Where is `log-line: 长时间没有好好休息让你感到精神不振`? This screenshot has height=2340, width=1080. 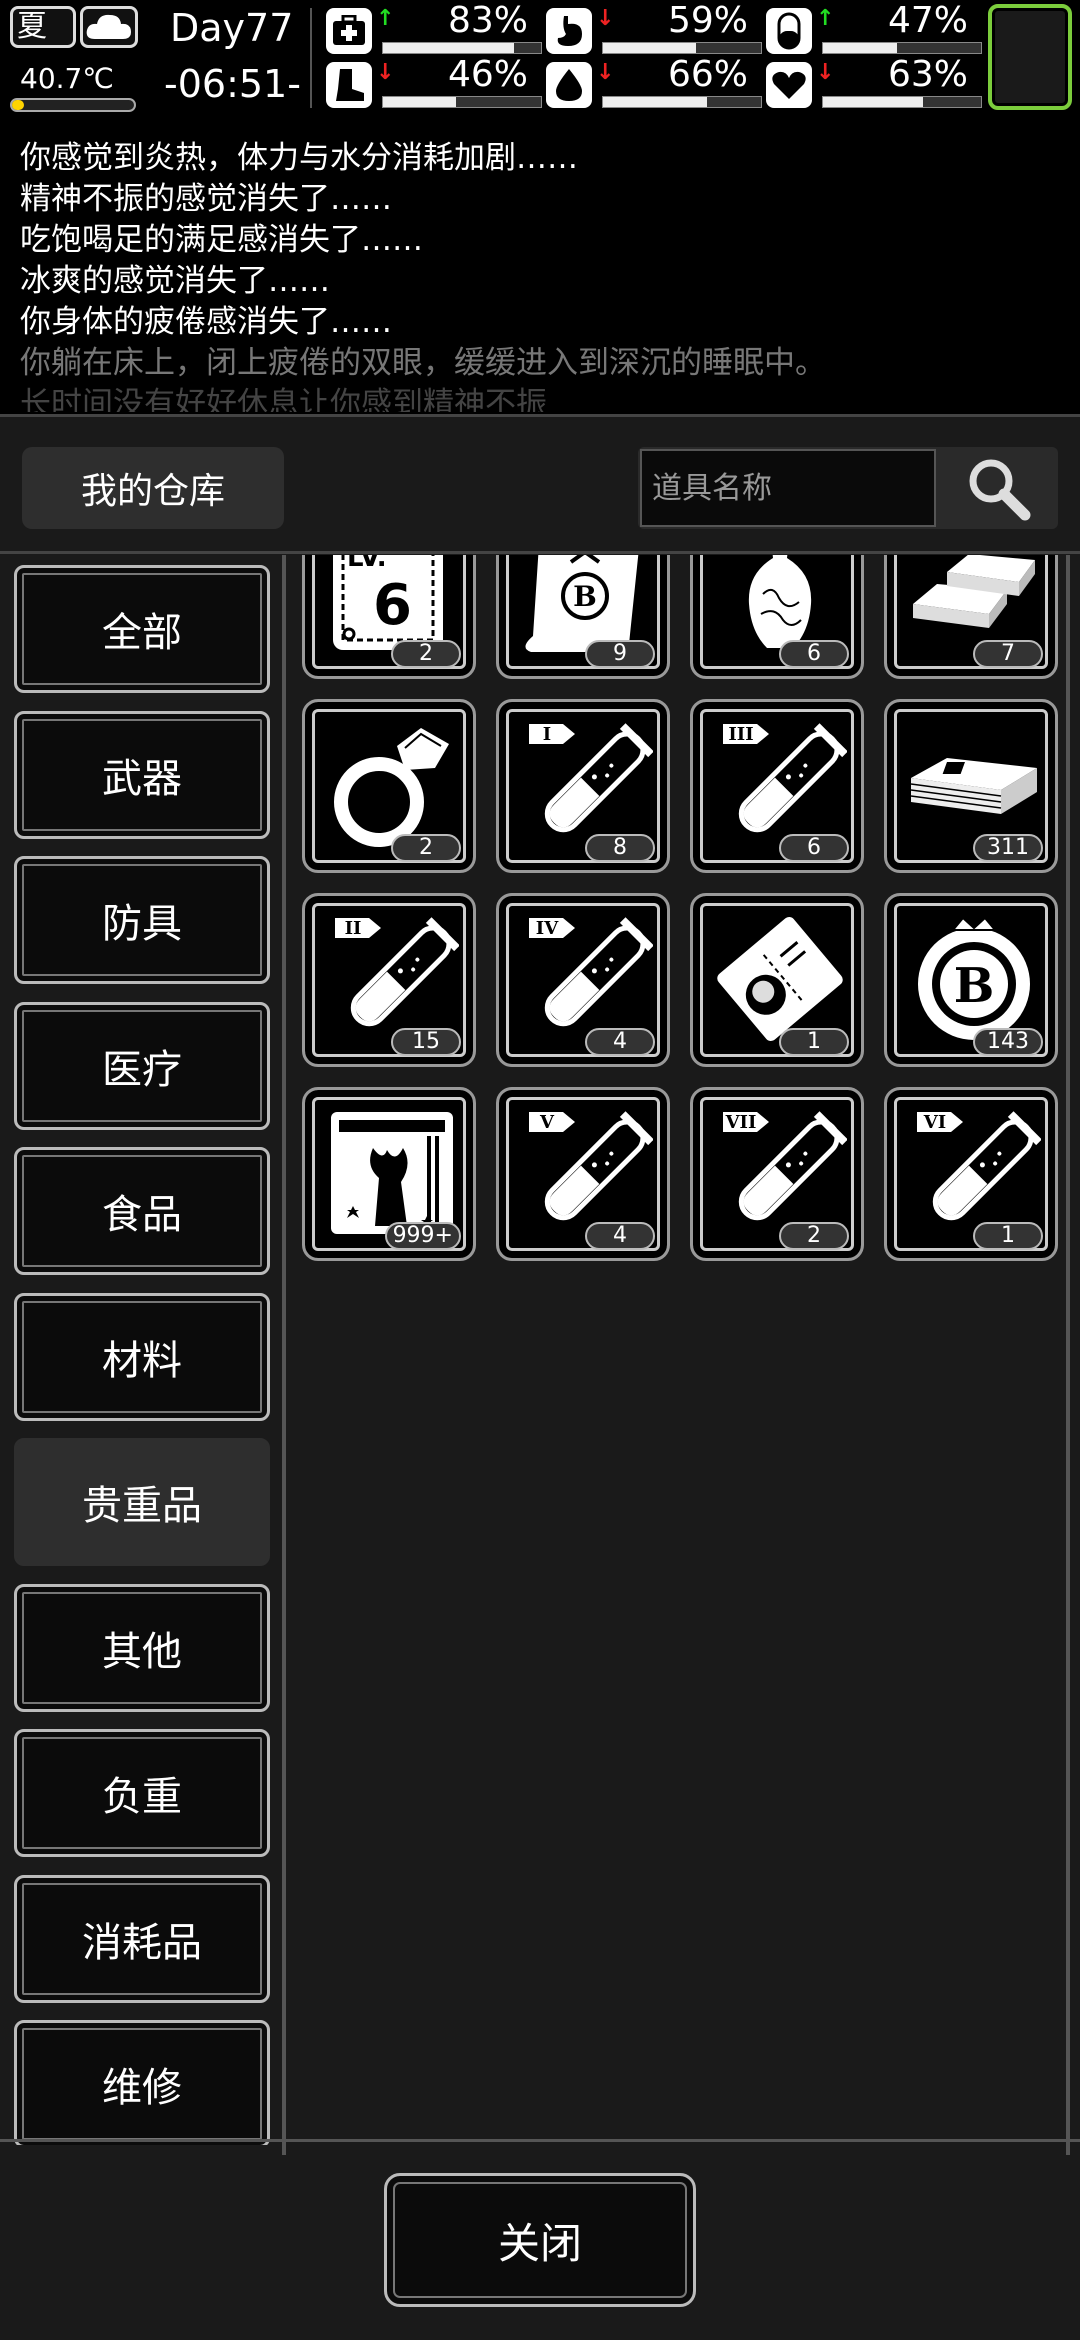
log-line: 长时间没有好好休息让你感到精神不振 is located at coordinates (283, 399).